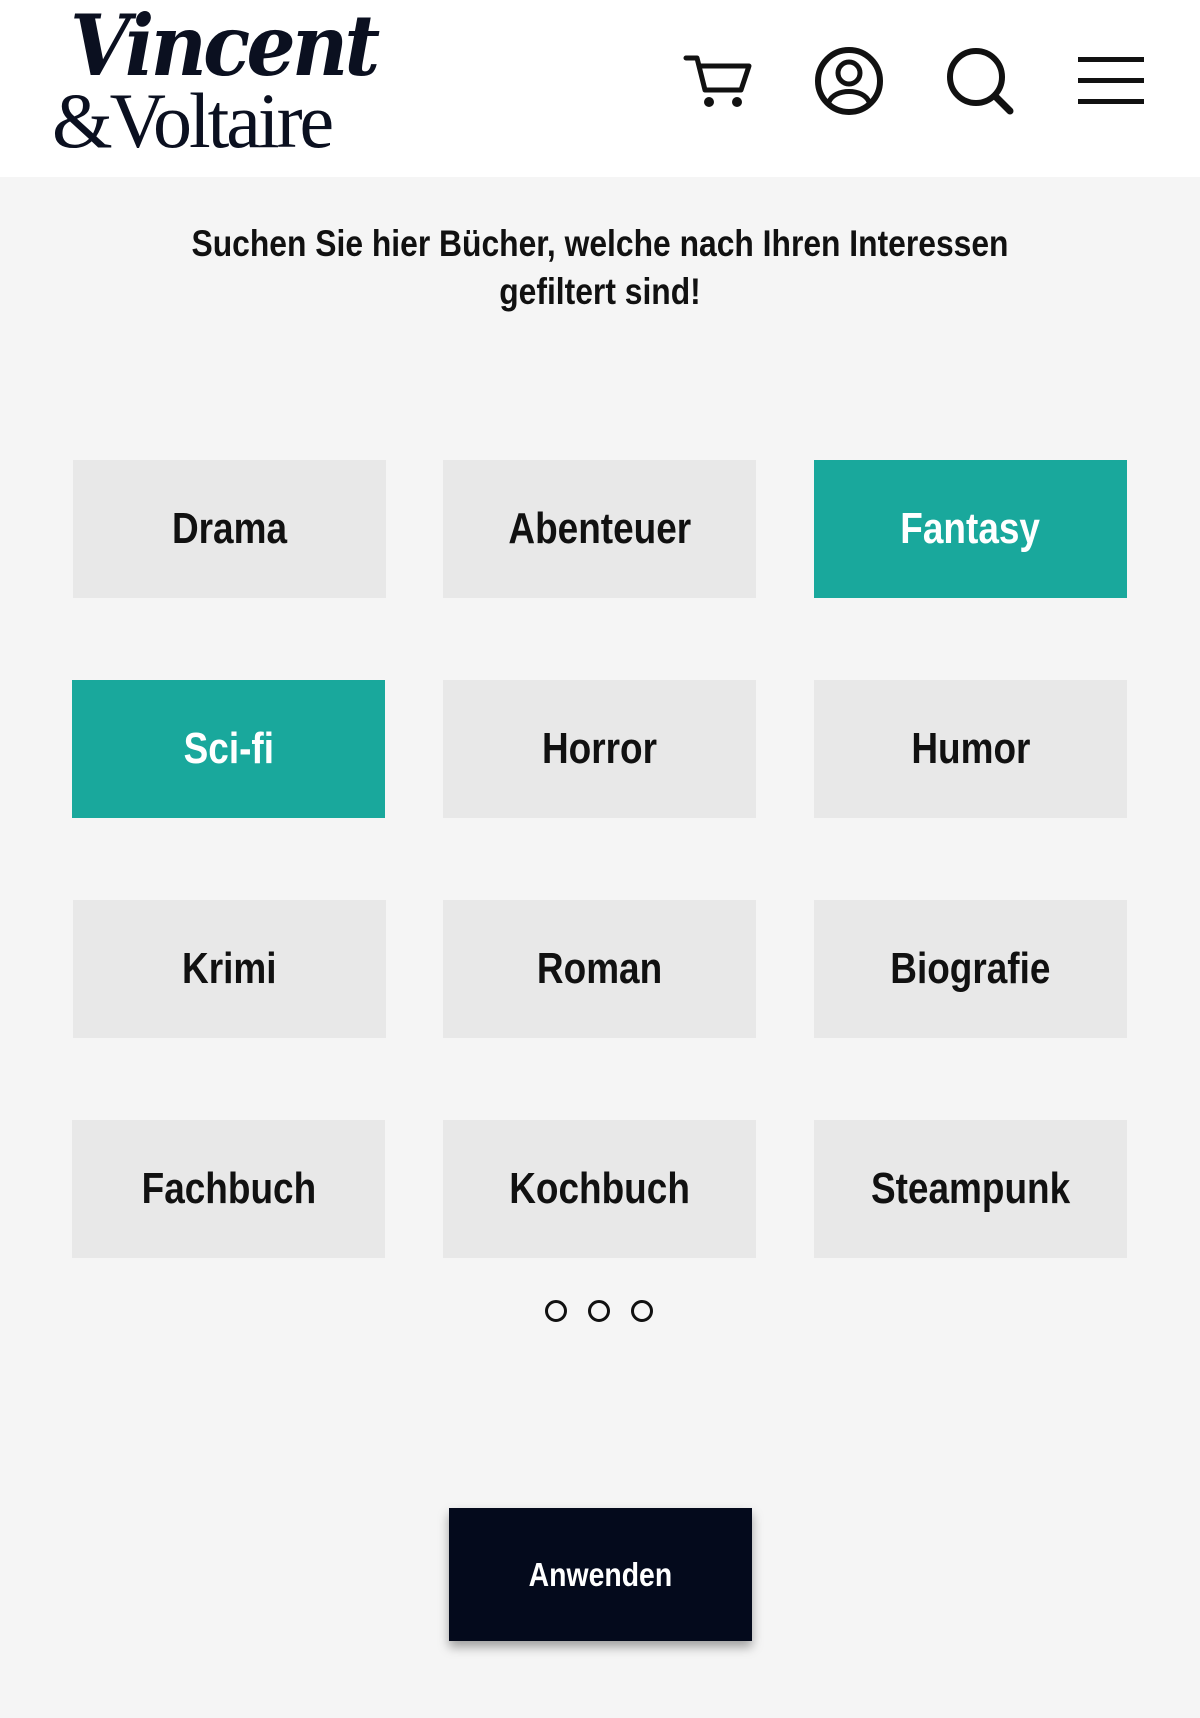 This screenshot has height=1718, width=1200. What do you see at coordinates (193, 120) in the screenshot?
I see `brand-logo-line2: &Voltaire` at bounding box center [193, 120].